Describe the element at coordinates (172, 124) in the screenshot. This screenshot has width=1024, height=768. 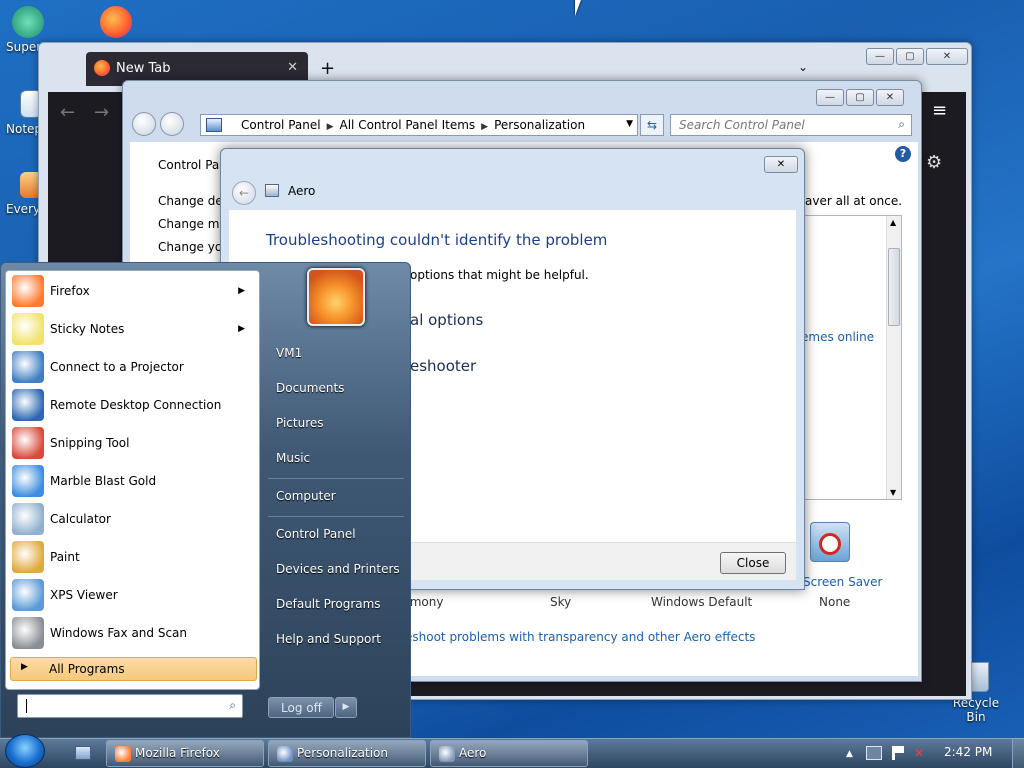
I see `cp-forward-button` at that location.